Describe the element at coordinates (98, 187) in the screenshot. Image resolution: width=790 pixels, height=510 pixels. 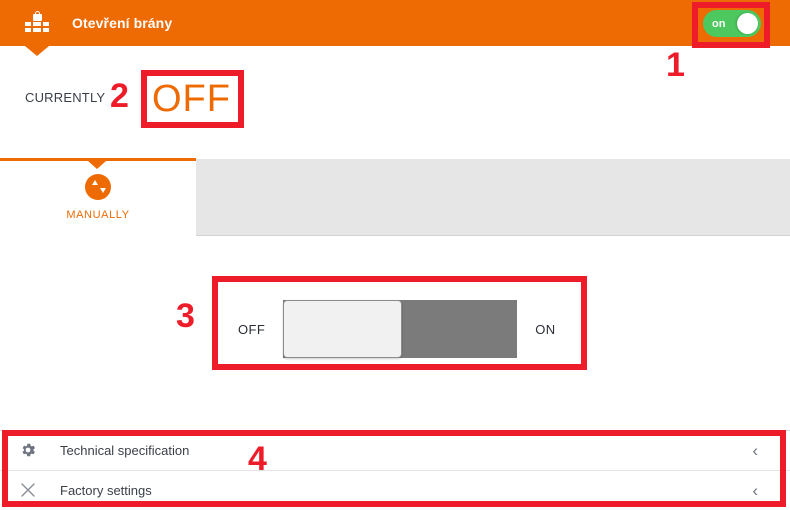
I see `up-down-arrows-icon` at that location.